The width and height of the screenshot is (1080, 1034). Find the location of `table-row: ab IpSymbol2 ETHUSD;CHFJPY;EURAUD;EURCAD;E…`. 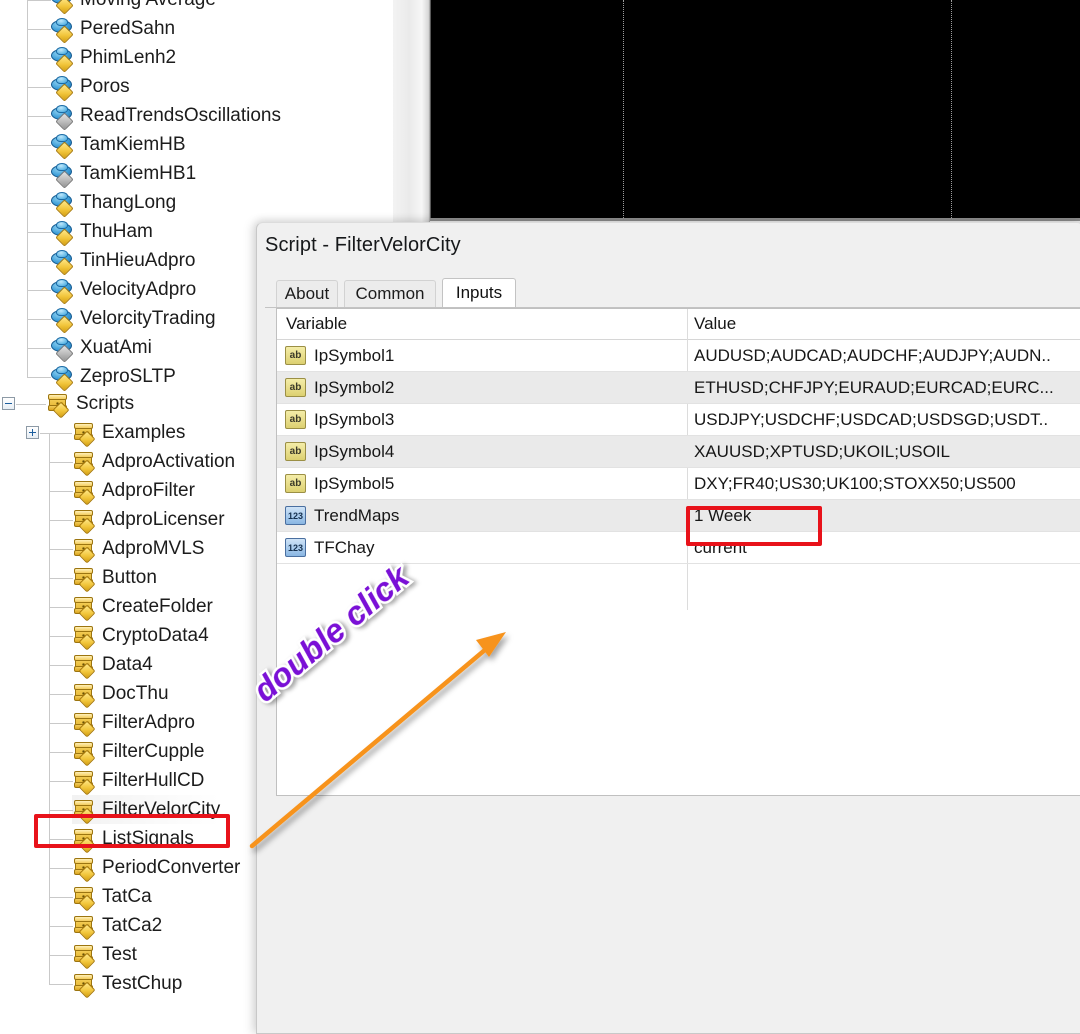

table-row: ab IpSymbol2 ETHUSD;CHFJPY;EURAUD;EURCAD;E… is located at coordinates (678, 388).